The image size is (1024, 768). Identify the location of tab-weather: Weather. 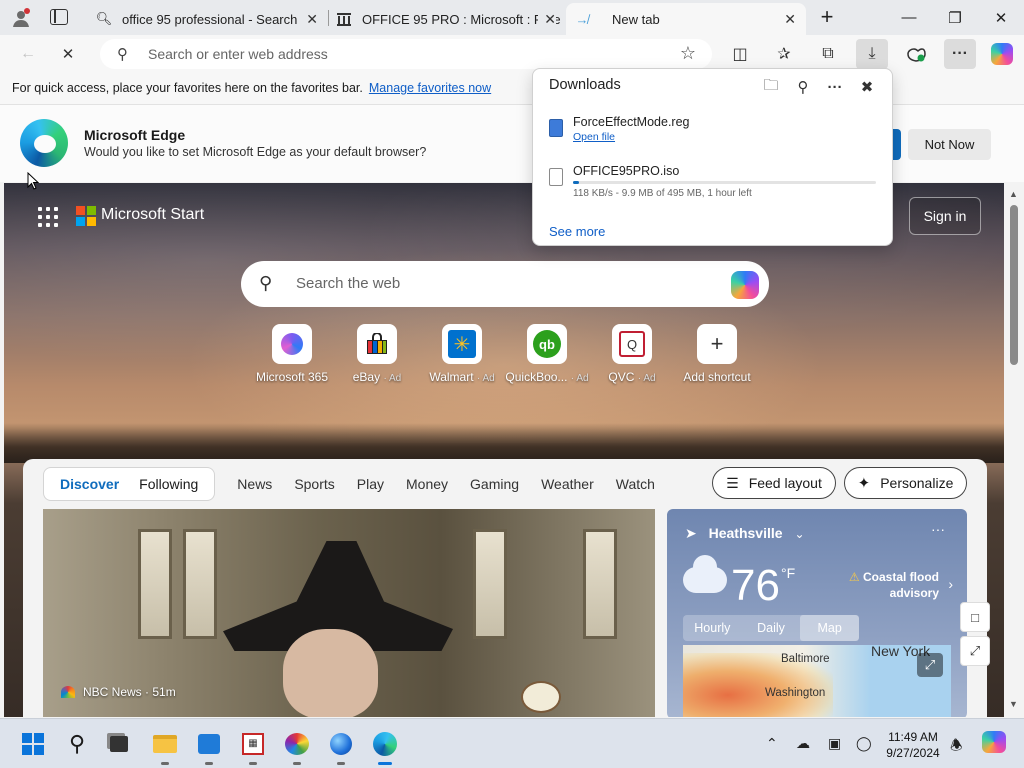
(567, 484).